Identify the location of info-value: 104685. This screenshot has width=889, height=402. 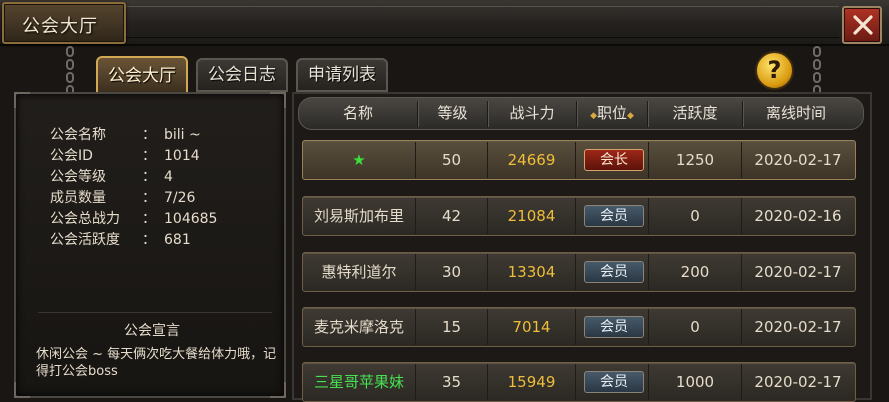
(191, 219).